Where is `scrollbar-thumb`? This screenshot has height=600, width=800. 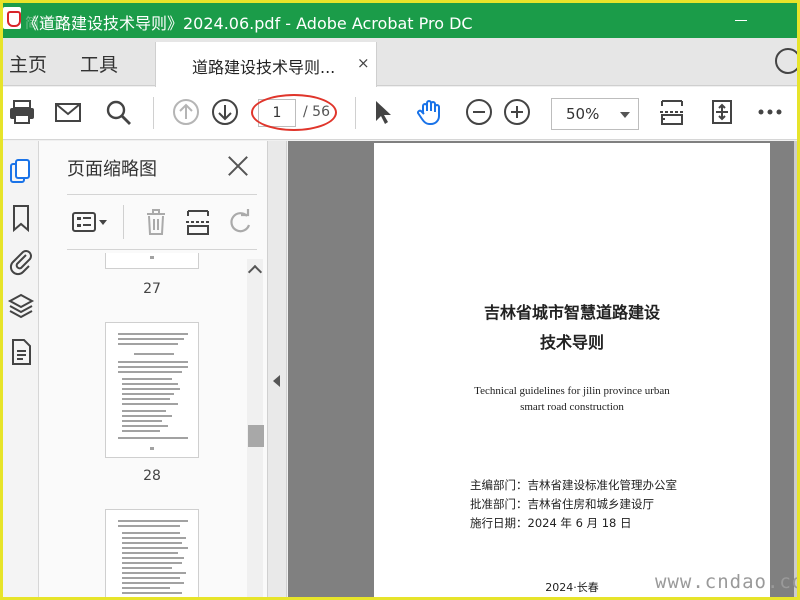
scrollbar-thumb is located at coordinates (256, 436).